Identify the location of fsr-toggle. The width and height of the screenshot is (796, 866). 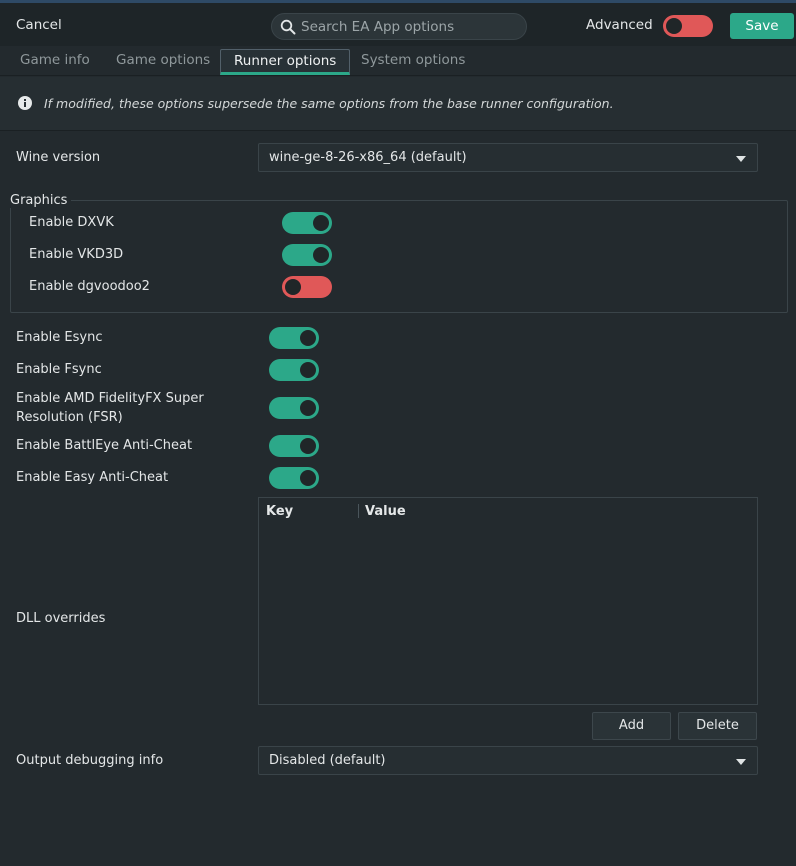
(294, 408).